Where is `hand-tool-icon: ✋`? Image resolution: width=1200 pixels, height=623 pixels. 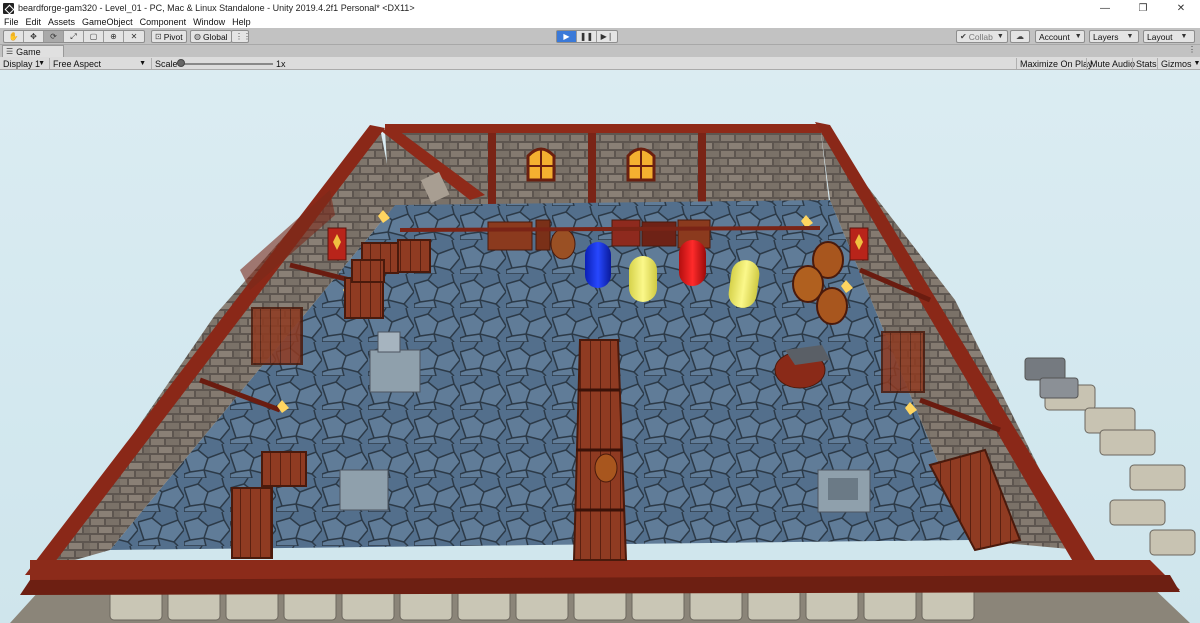 hand-tool-icon: ✋ is located at coordinates (14, 36).